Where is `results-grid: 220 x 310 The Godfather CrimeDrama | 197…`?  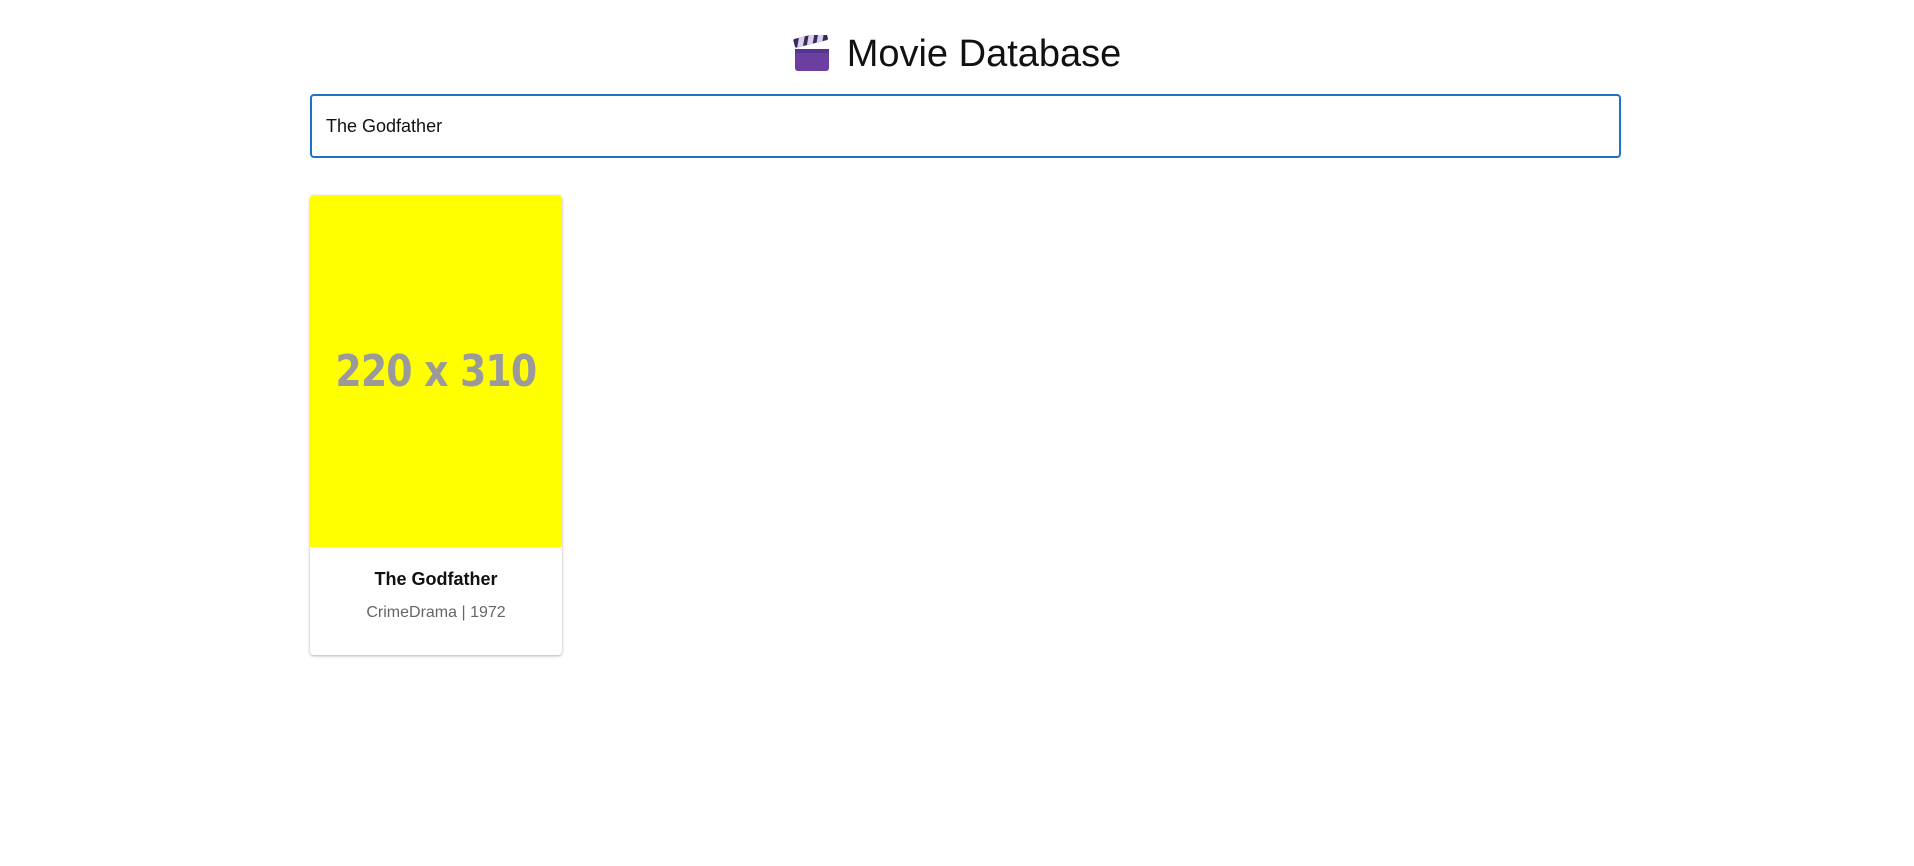
results-grid: 220 x 310 The Godfather CrimeDrama | 197… is located at coordinates (436, 425).